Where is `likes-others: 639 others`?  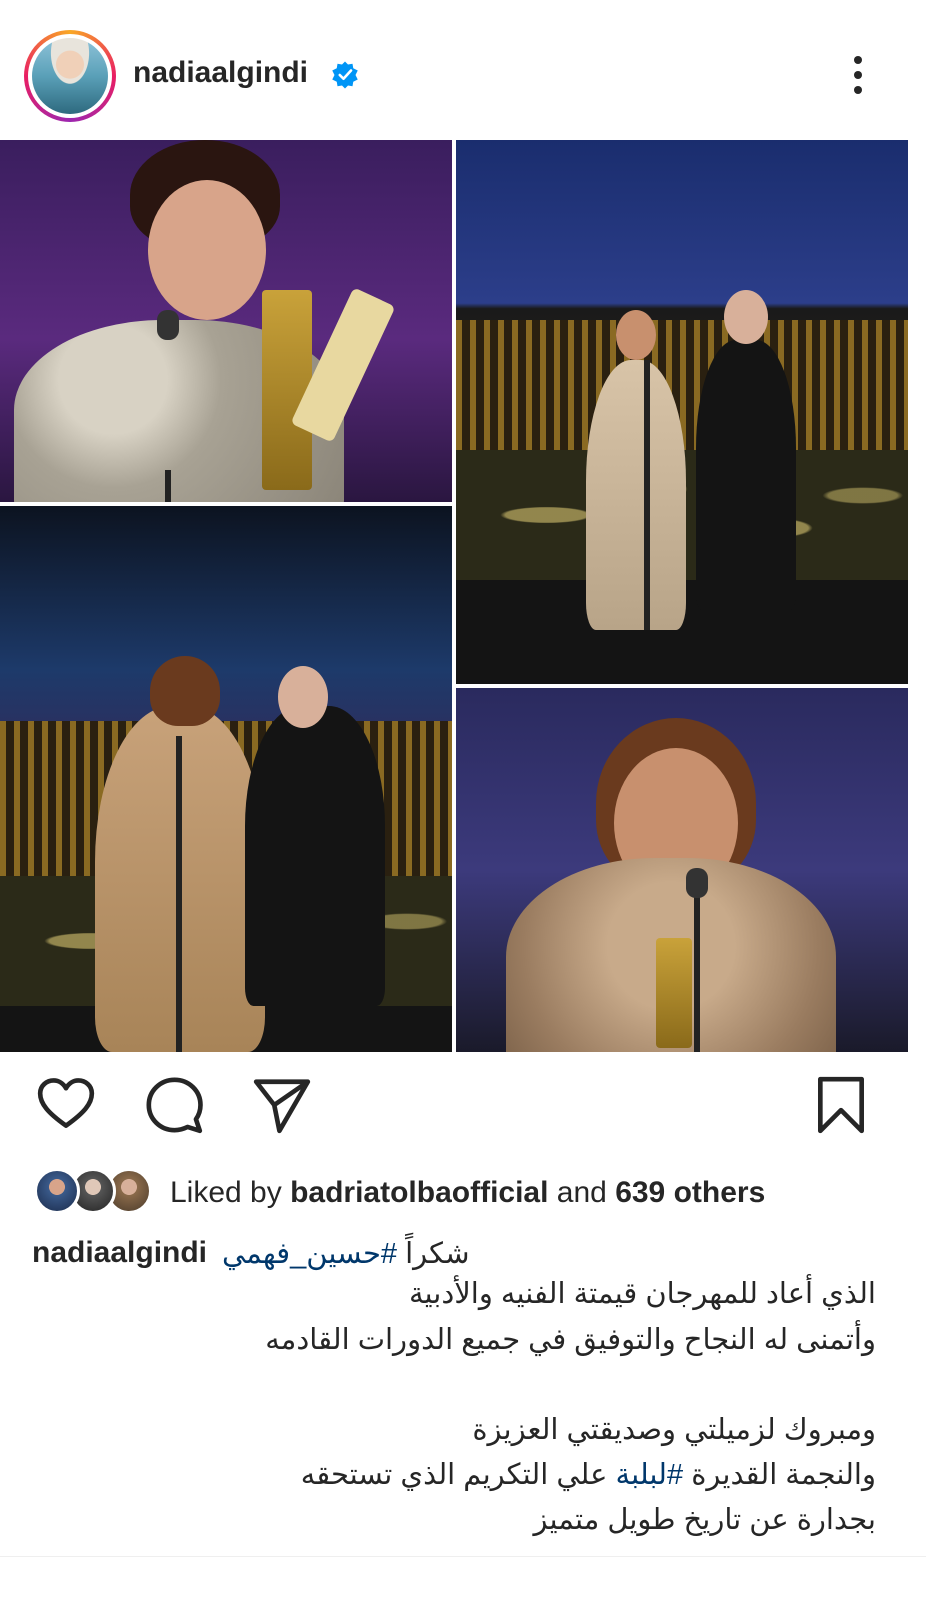
likes-others: 639 others is located at coordinates (690, 1192).